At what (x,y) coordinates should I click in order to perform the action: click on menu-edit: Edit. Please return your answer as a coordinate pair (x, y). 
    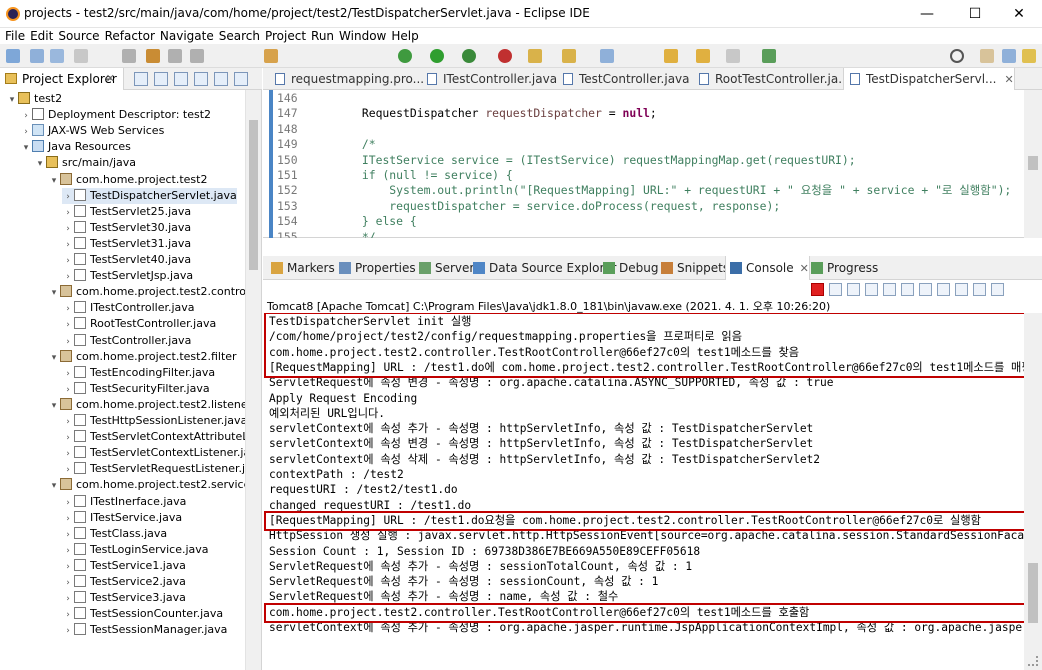
    Looking at the image, I should click on (39, 36).